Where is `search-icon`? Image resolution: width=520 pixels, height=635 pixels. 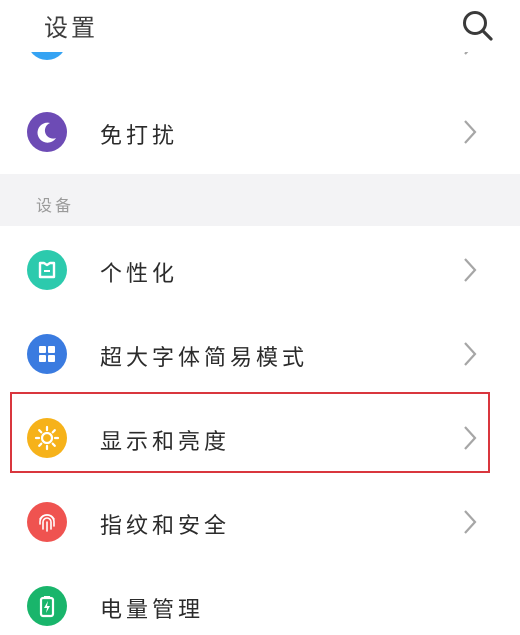 search-icon is located at coordinates (478, 26).